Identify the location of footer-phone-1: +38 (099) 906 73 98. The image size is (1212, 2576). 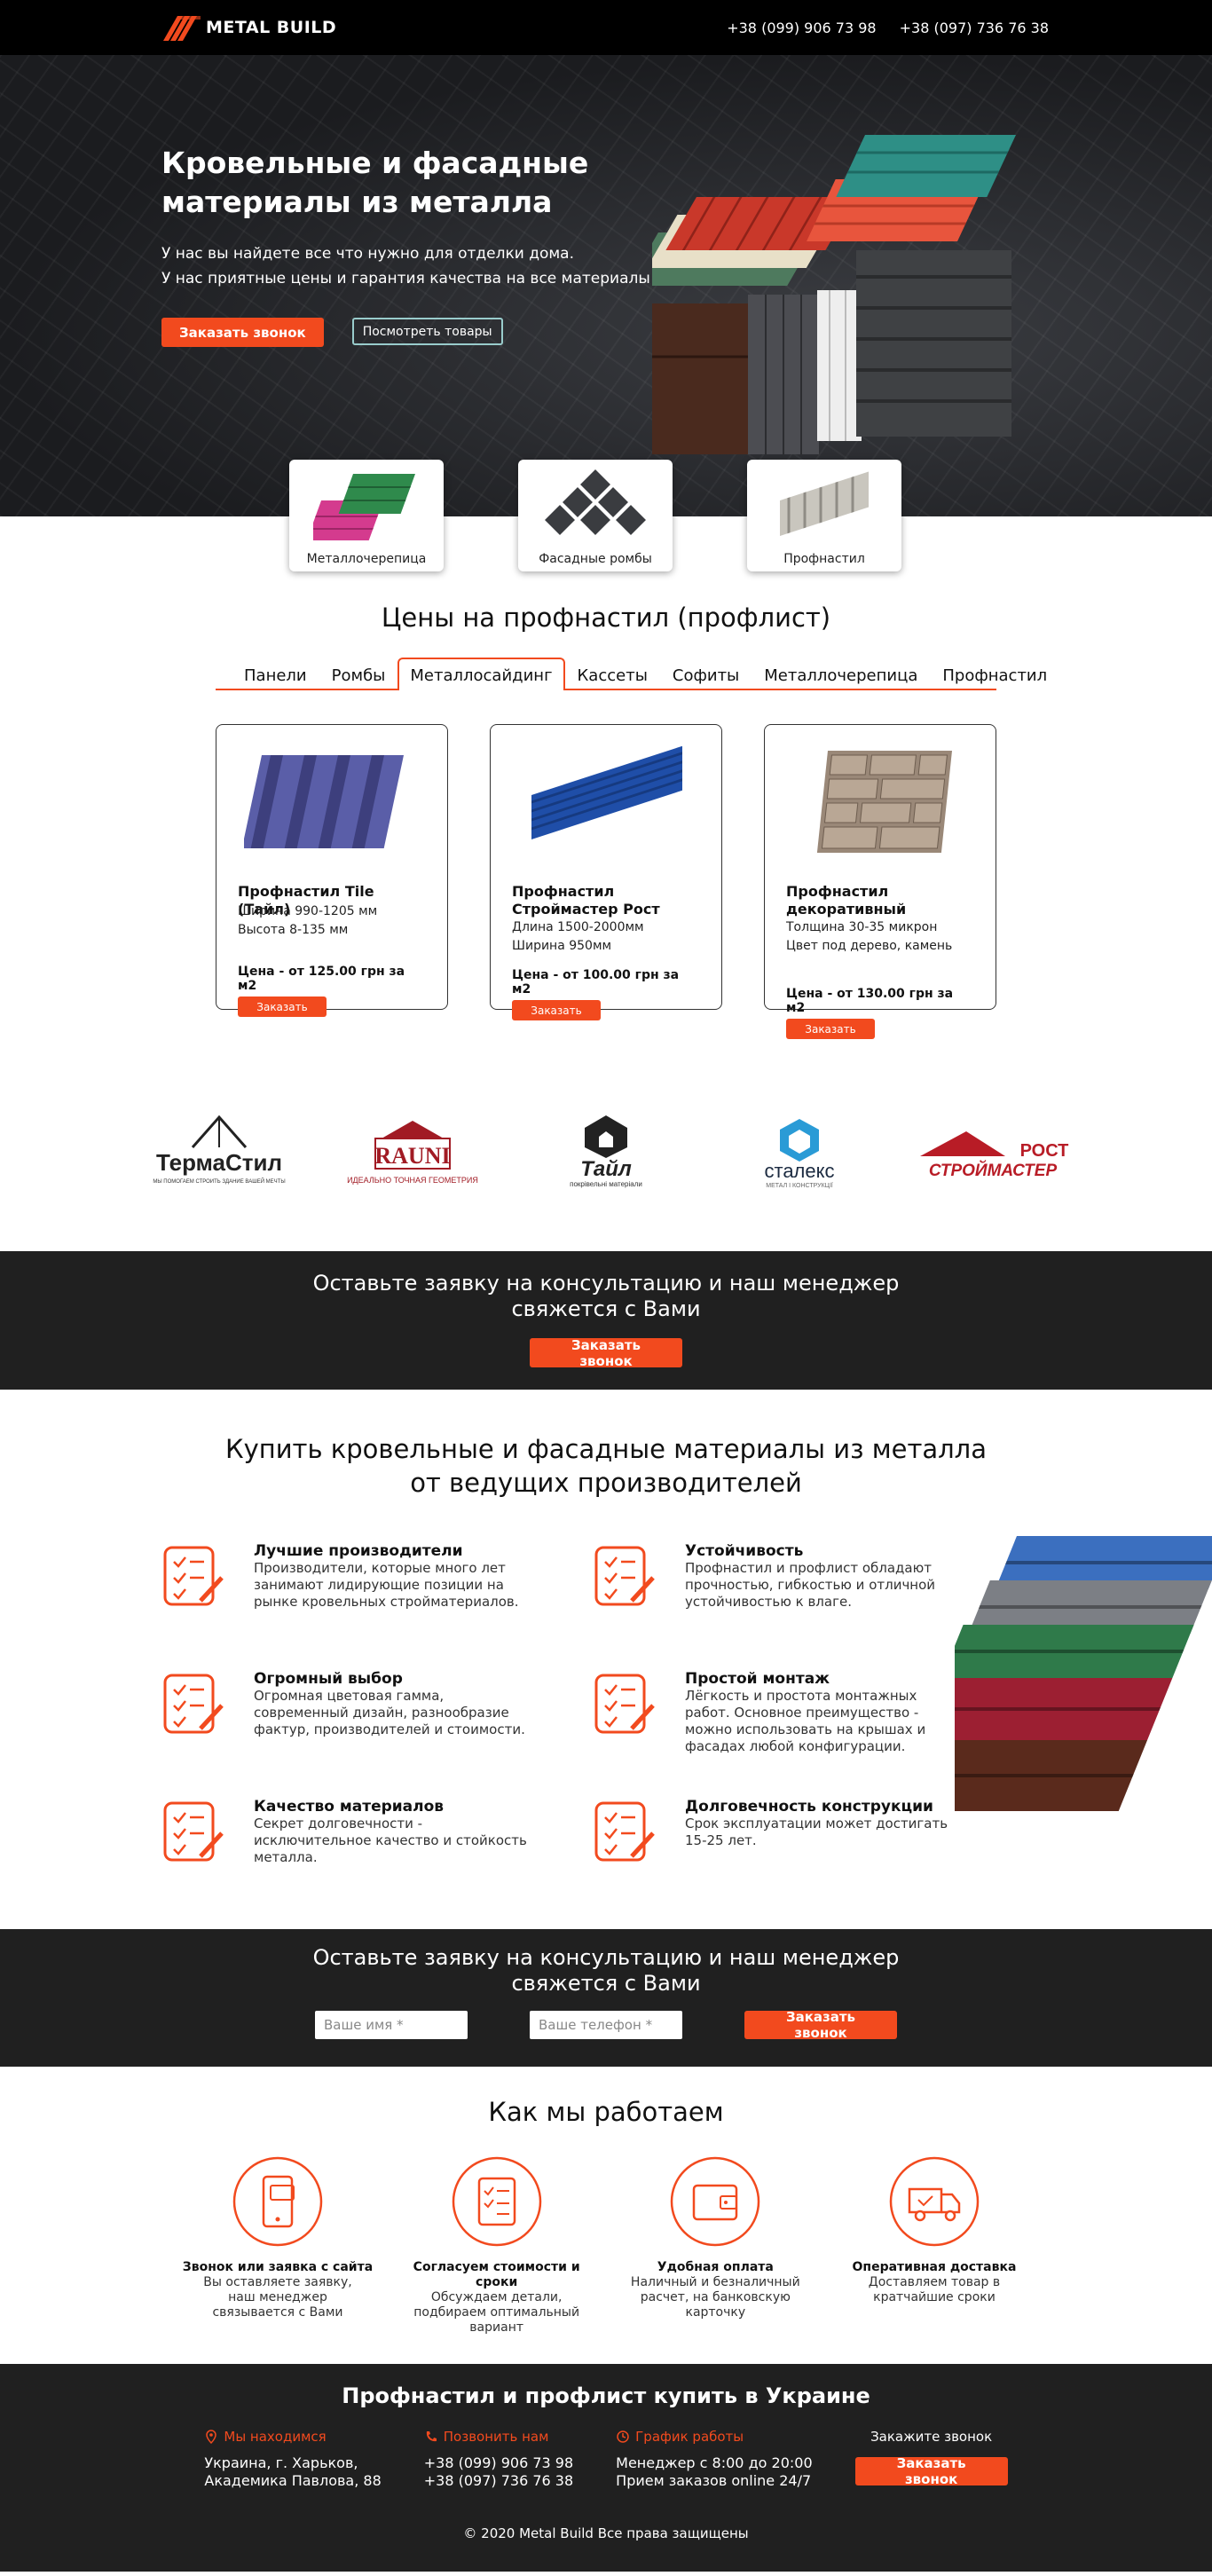
(498, 2463).